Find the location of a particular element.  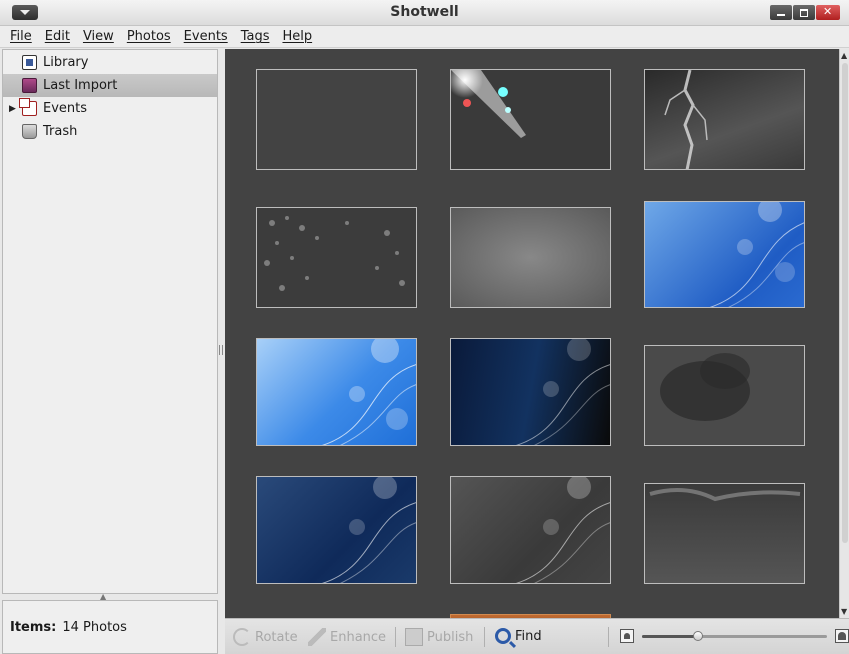

rotate-button: Rotate is located at coordinates (265, 637).